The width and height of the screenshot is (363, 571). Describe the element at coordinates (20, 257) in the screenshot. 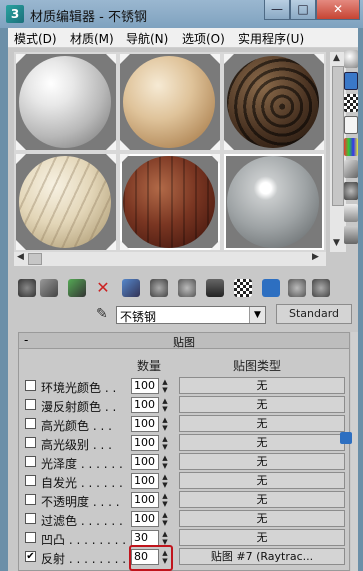

I see `scroll-left-icon: ◀` at that location.